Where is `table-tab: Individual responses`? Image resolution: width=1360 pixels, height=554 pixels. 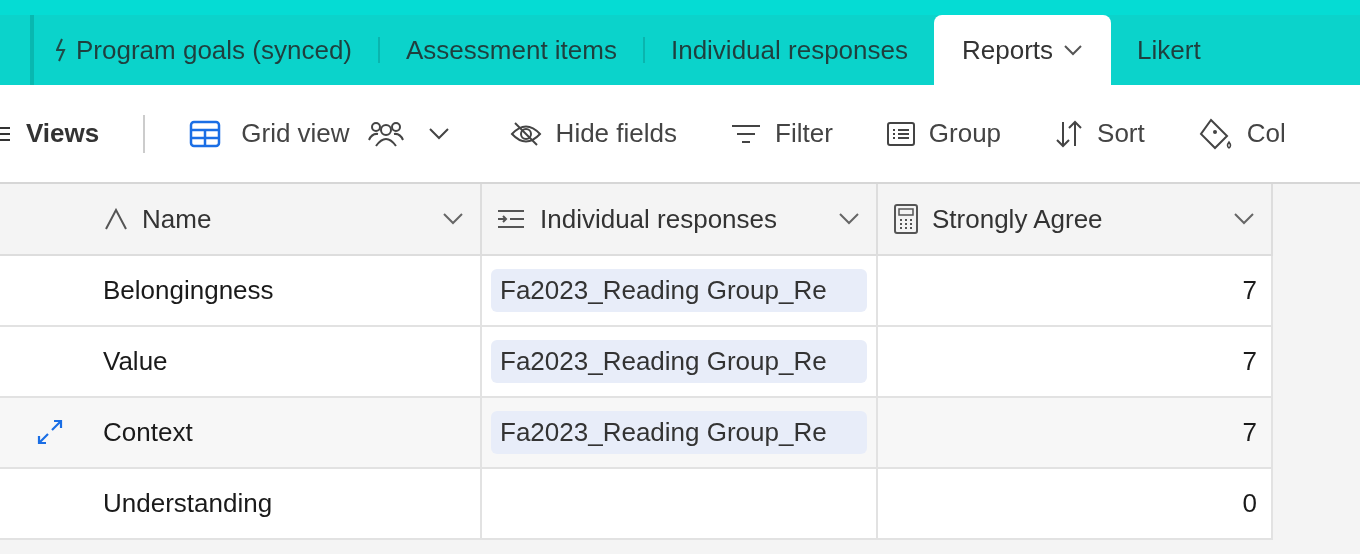 table-tab: Individual responses is located at coordinates (789, 50).